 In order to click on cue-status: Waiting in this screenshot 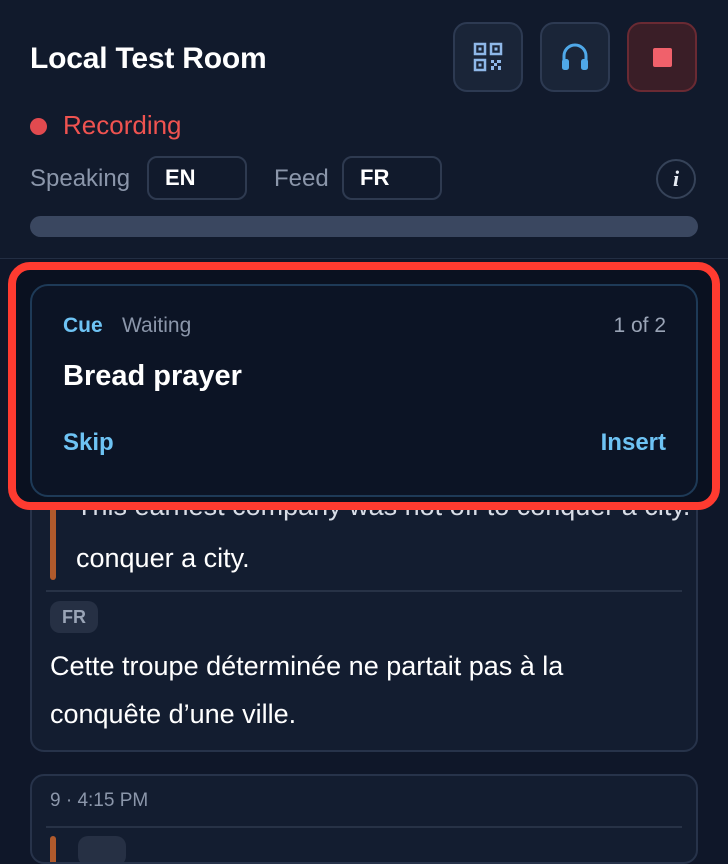, I will do `click(157, 325)`.